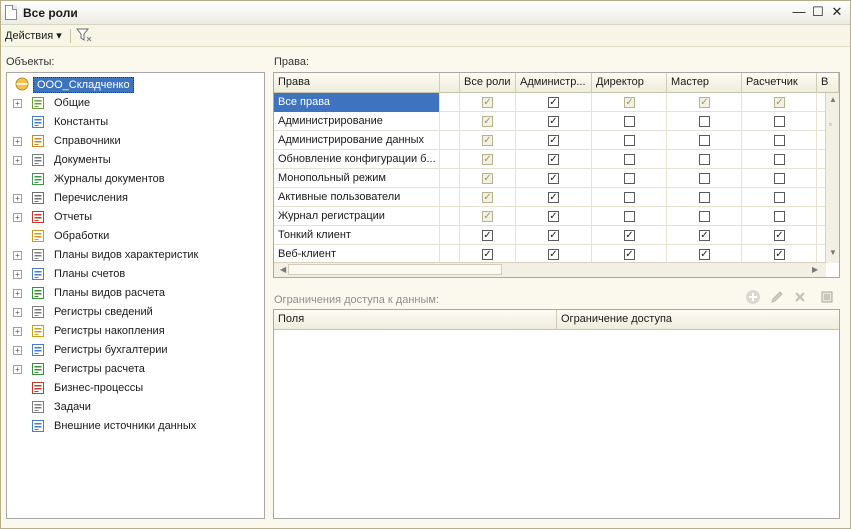  Describe the element at coordinates (135, 369) in the screenshot. I see `tree-item: + Регистры расчета` at that location.